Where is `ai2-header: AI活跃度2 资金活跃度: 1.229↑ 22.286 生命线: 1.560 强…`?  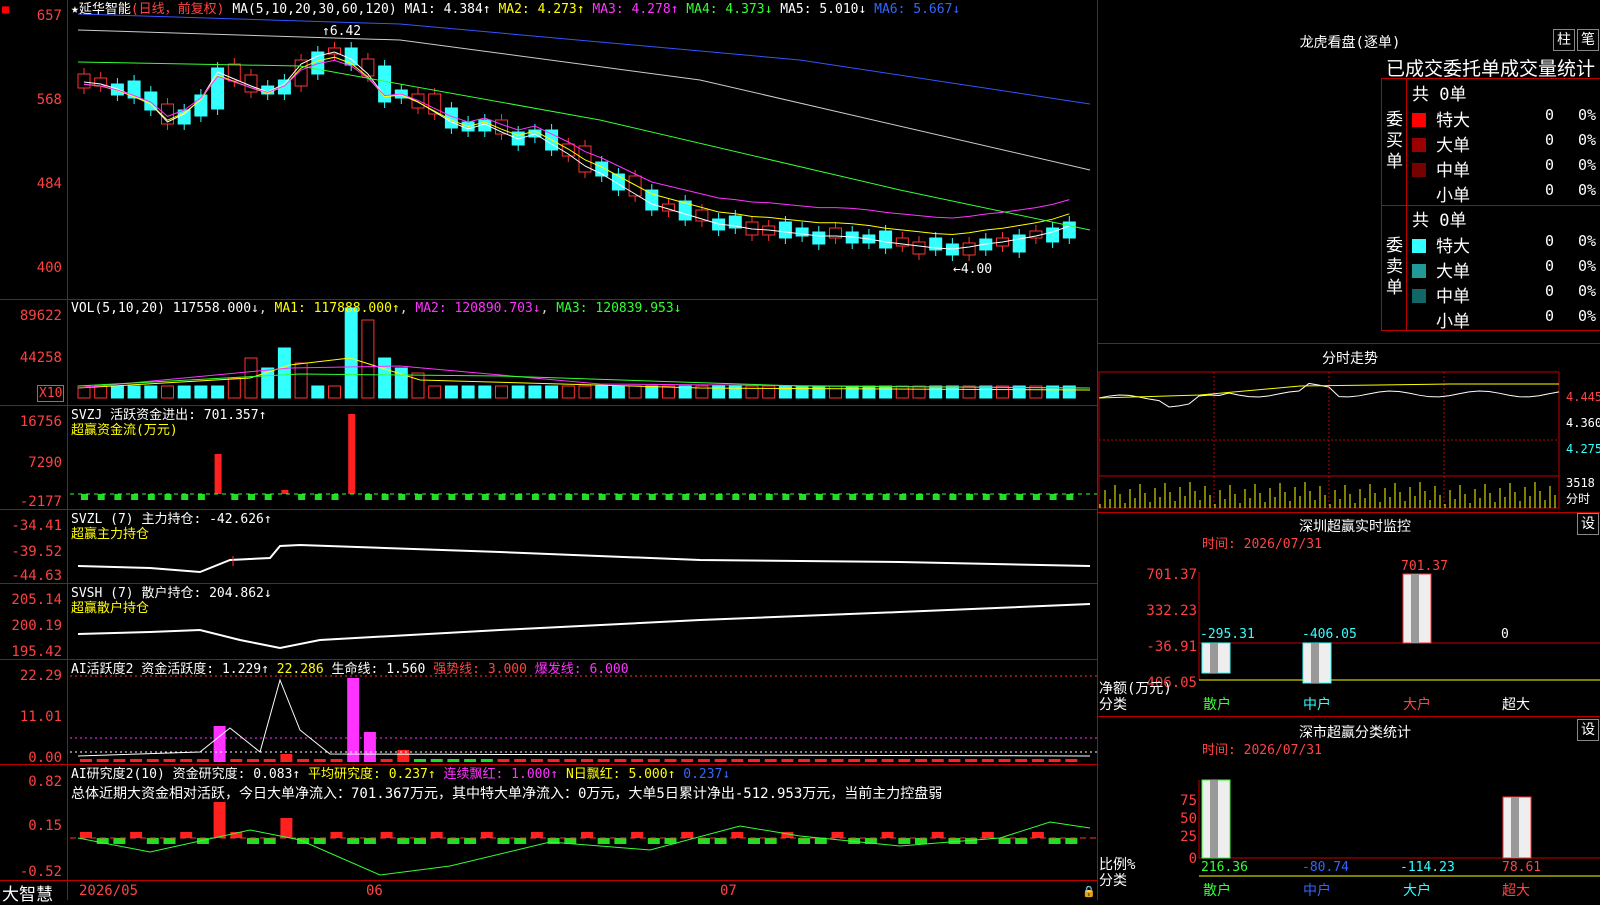
ai2-header: AI活跃度2 资金活跃度: 1.229↑ 22.286 生命线: 1.560 强… is located at coordinates (350, 669).